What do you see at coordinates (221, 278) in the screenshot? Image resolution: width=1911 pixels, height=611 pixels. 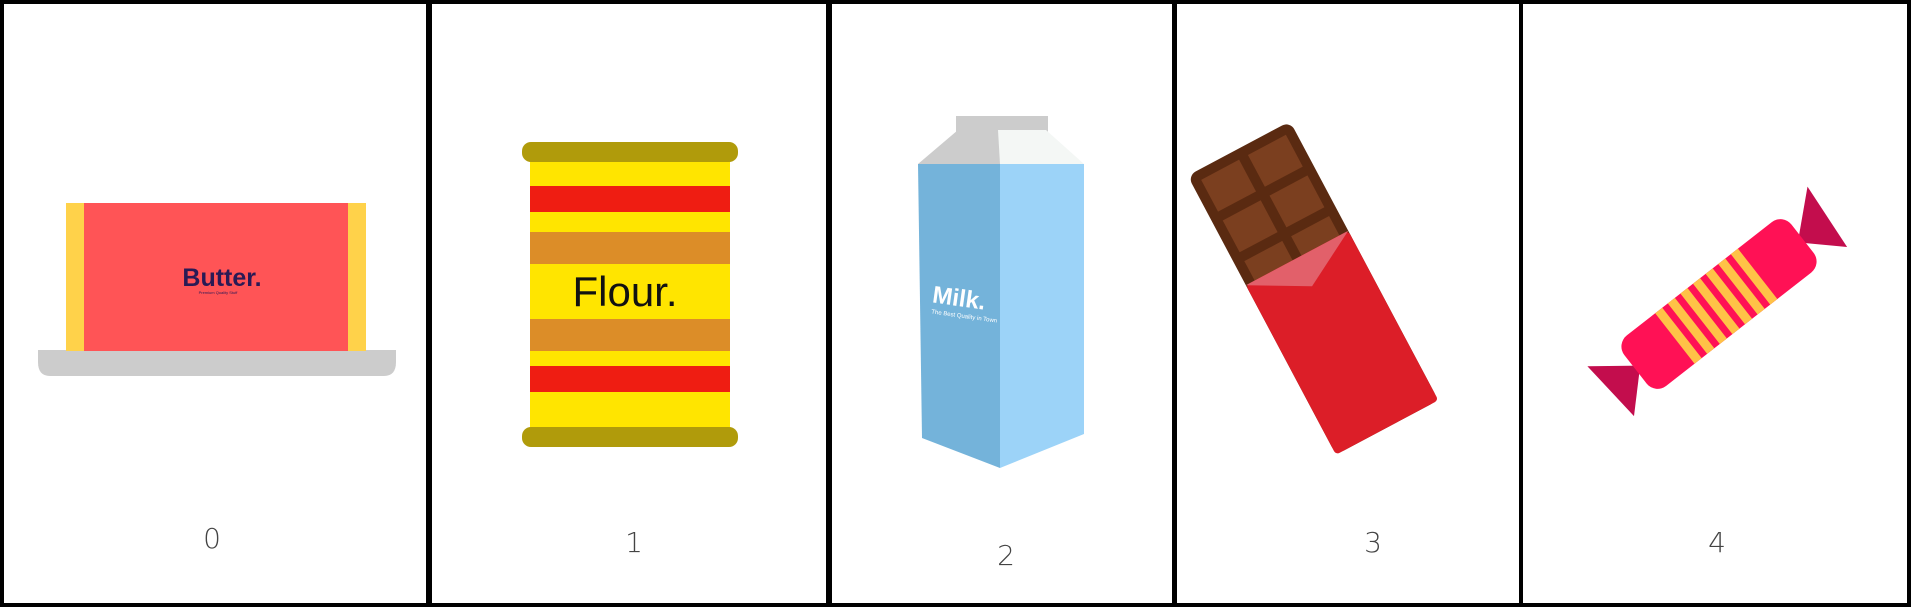 I see `butter-label: Butter.` at bounding box center [221, 278].